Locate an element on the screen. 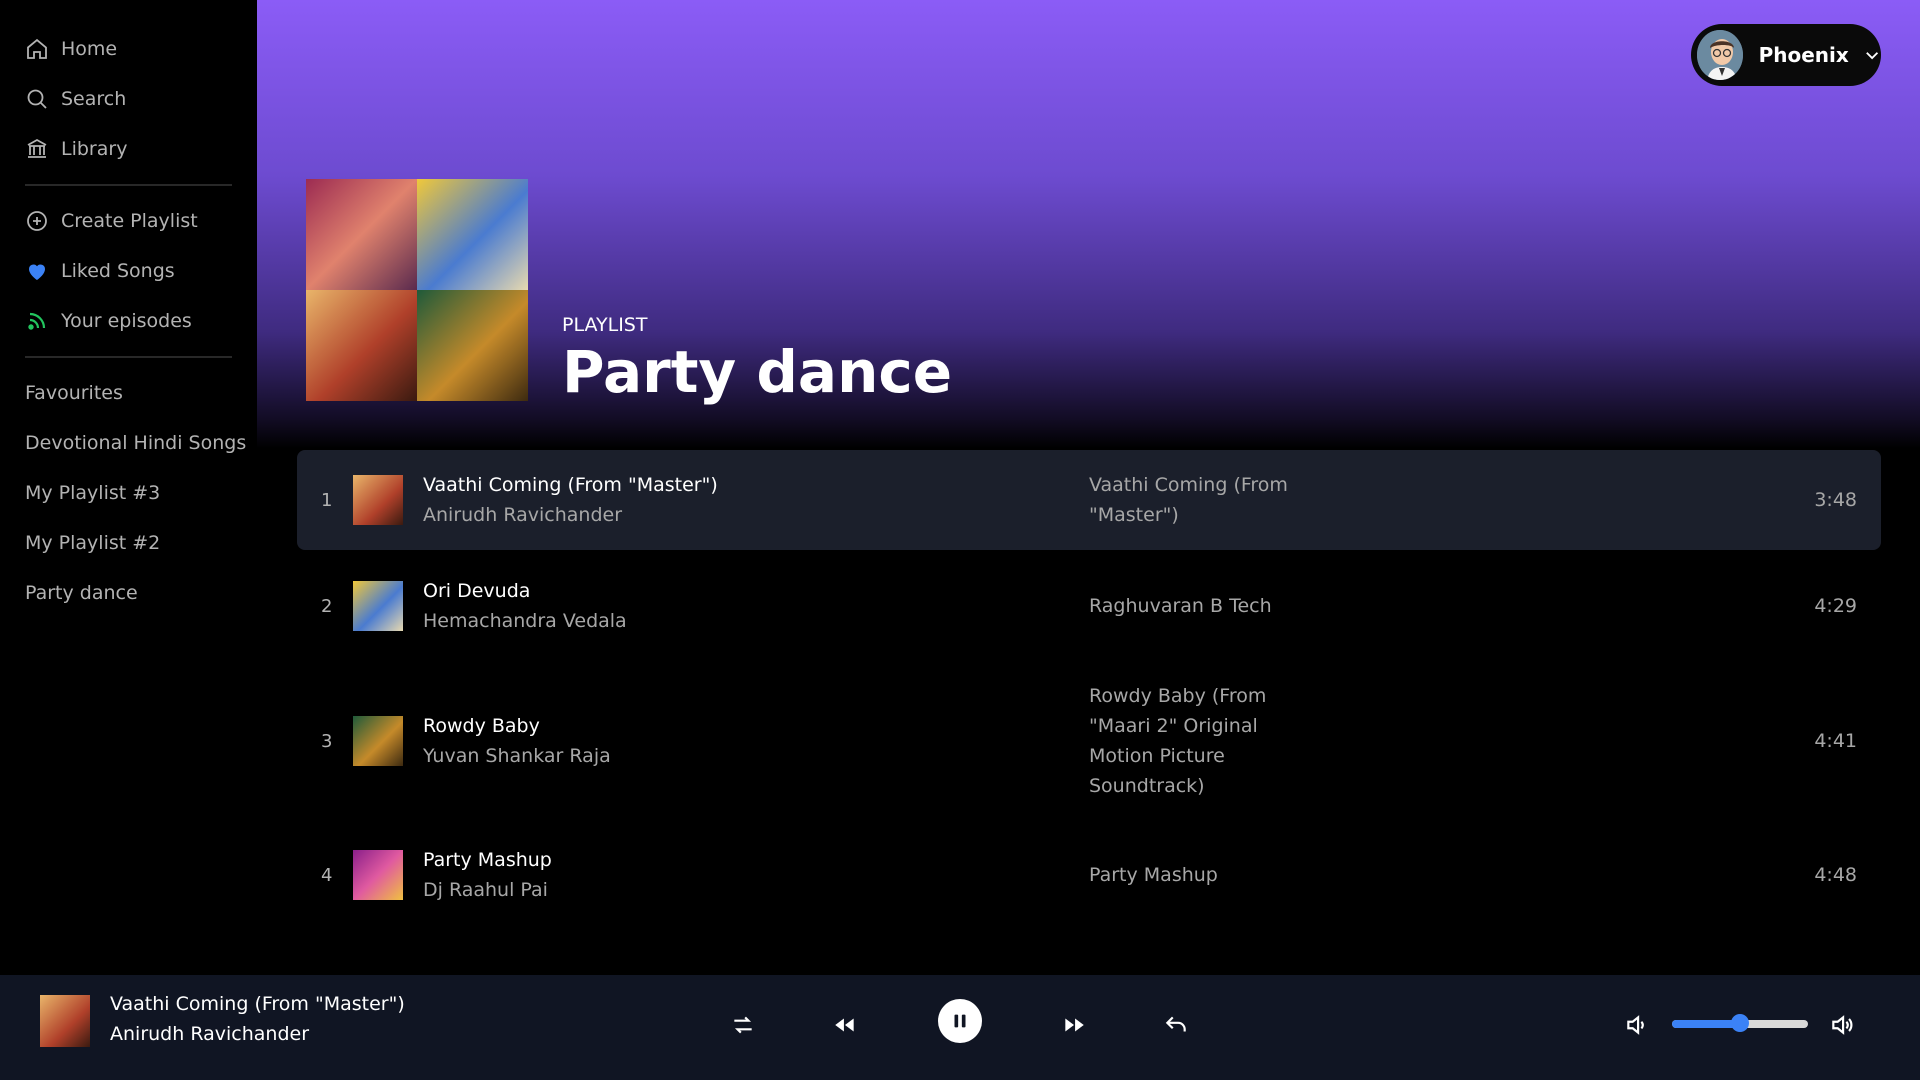 The height and width of the screenshot is (1080, 1920). rss-icon is located at coordinates (37, 321).